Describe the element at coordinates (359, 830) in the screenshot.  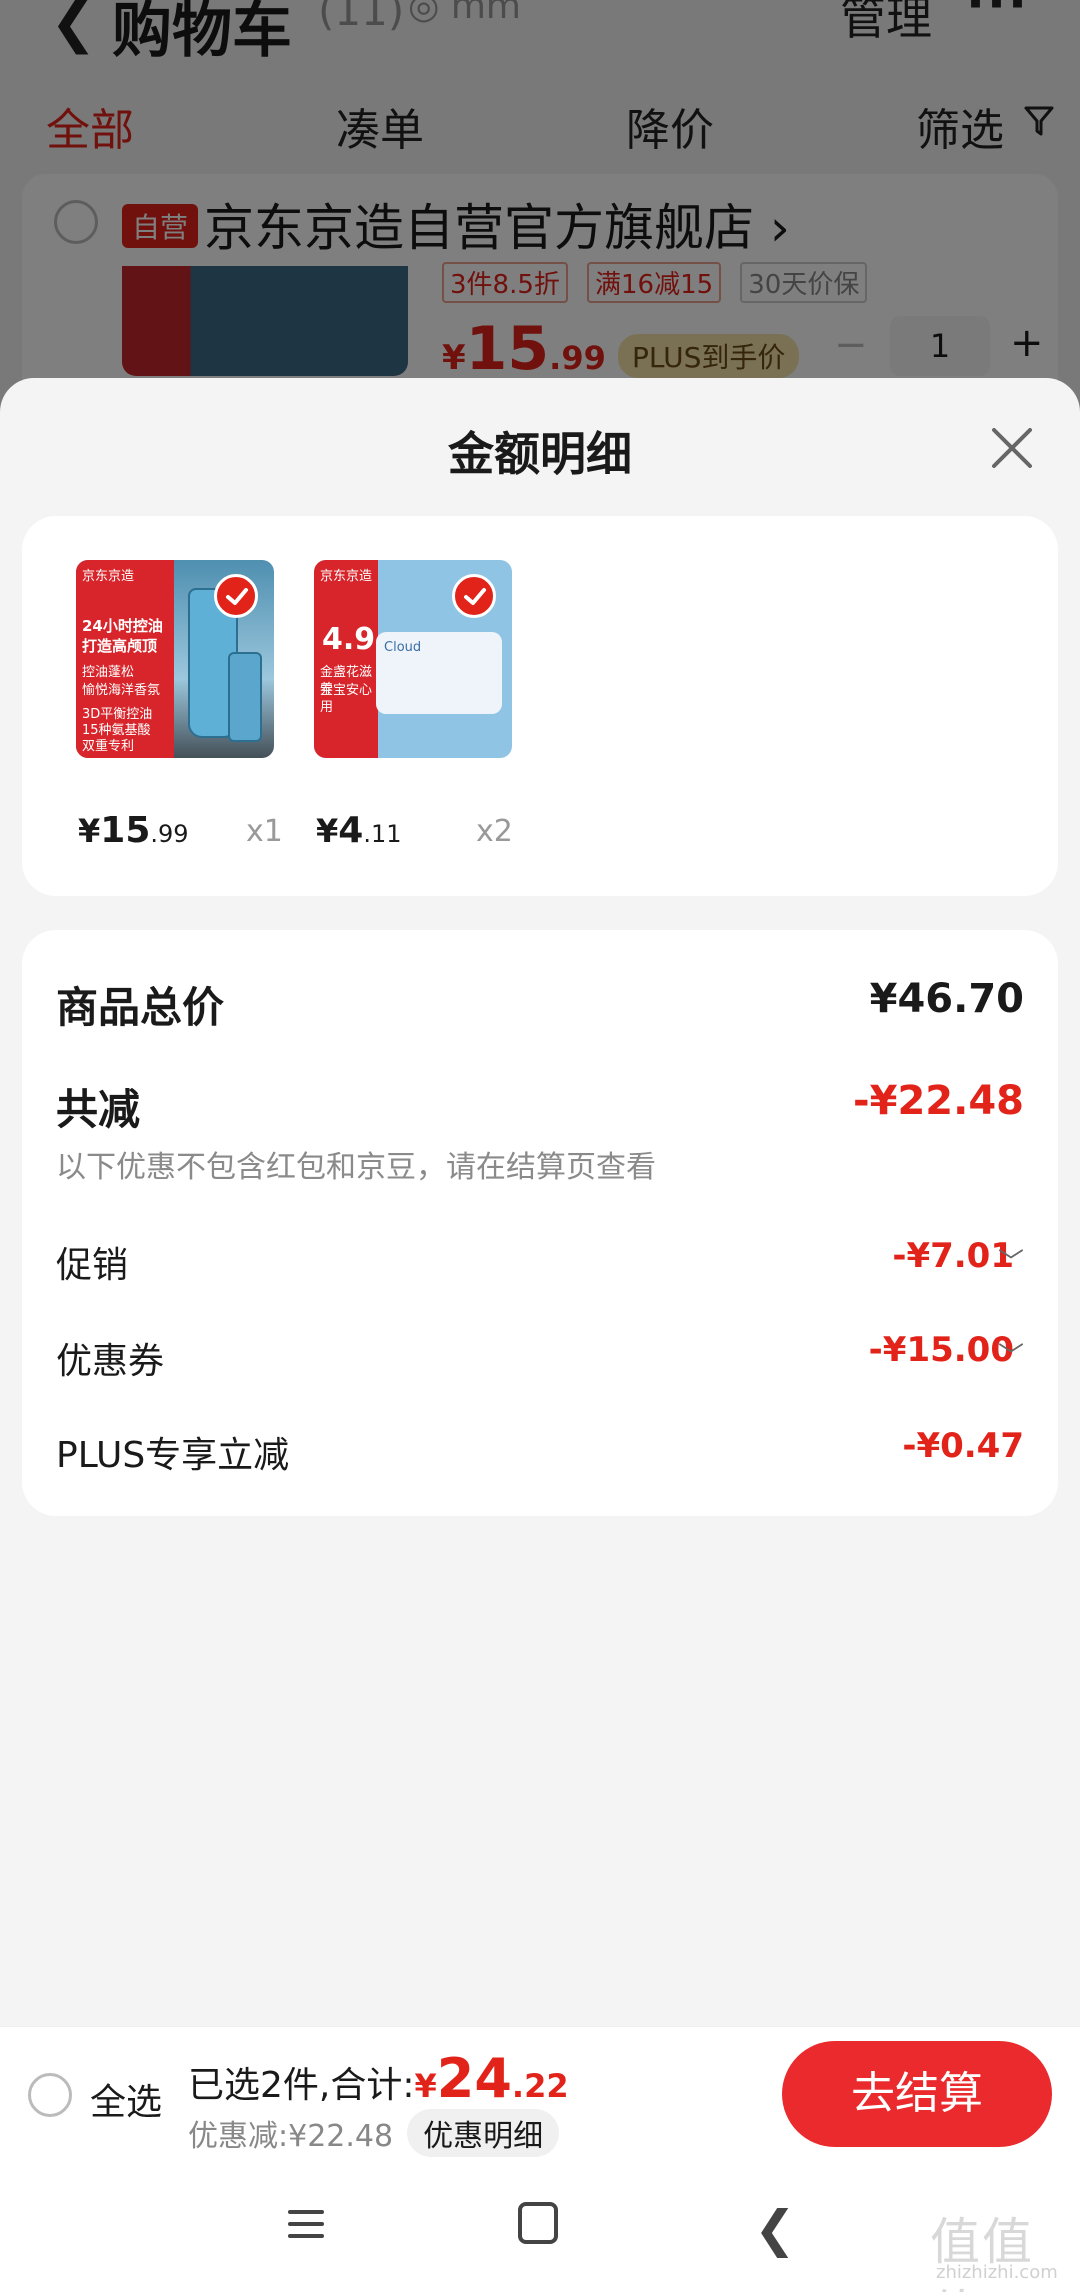
I see `product-price: ¥4.11` at that location.